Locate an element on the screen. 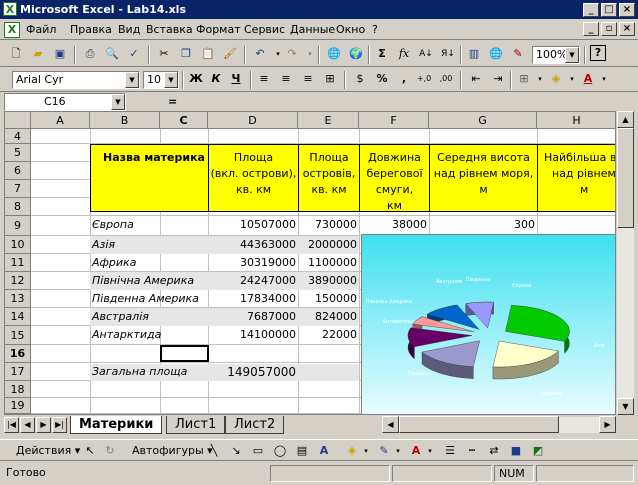 The width and height of the screenshot is (638, 485). font-size-combo: 10 ▼ is located at coordinates (161, 80).